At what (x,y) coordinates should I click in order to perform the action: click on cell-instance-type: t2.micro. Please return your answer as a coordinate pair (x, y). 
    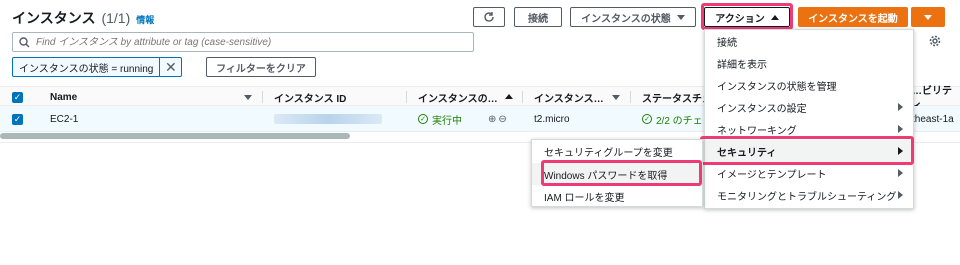
    Looking at the image, I should click on (552, 119).